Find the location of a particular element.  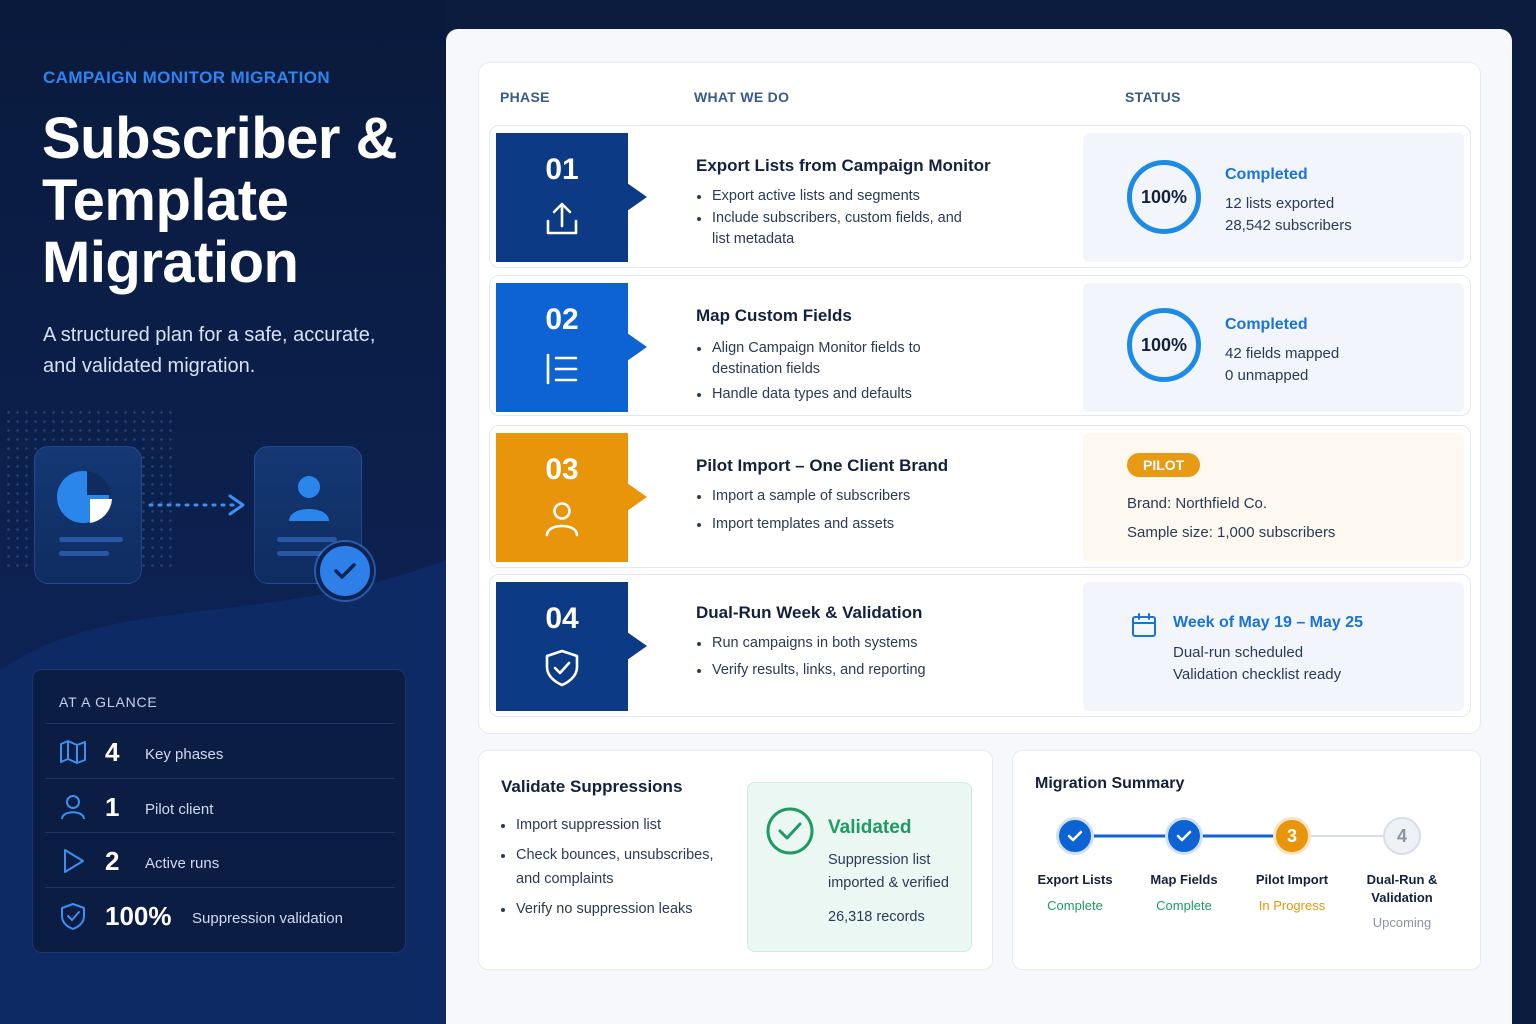

pilot-badge: PILOT is located at coordinates (1164, 465).